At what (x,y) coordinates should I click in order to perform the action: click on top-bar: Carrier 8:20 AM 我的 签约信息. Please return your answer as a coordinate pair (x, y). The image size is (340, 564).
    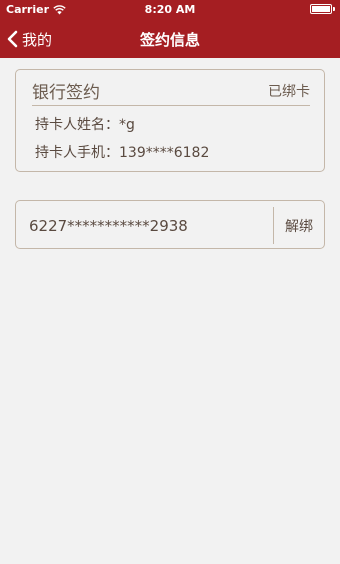
    Looking at the image, I should click on (170, 29).